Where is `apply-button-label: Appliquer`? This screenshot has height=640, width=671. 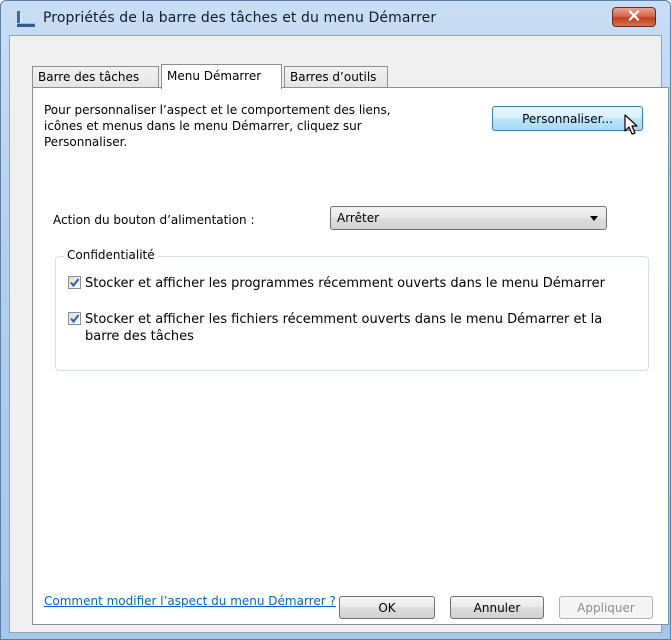
apply-button-label: Appliquer is located at coordinates (606, 607).